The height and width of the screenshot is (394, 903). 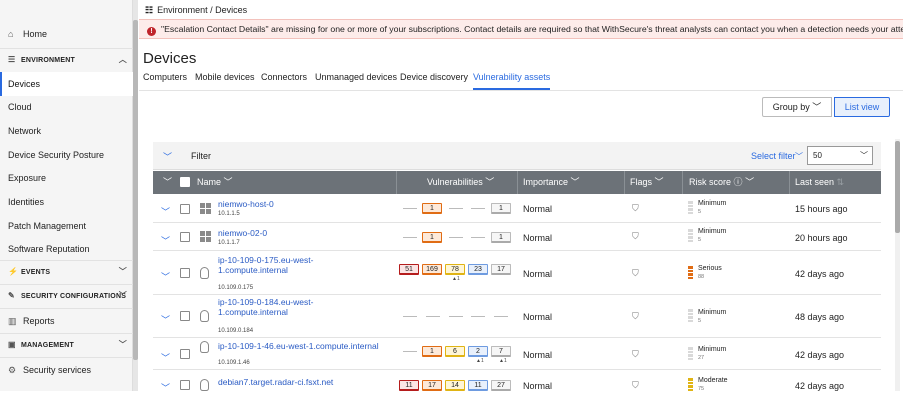 I want to click on vuln-info-count: 7, so click(x=501, y=351).